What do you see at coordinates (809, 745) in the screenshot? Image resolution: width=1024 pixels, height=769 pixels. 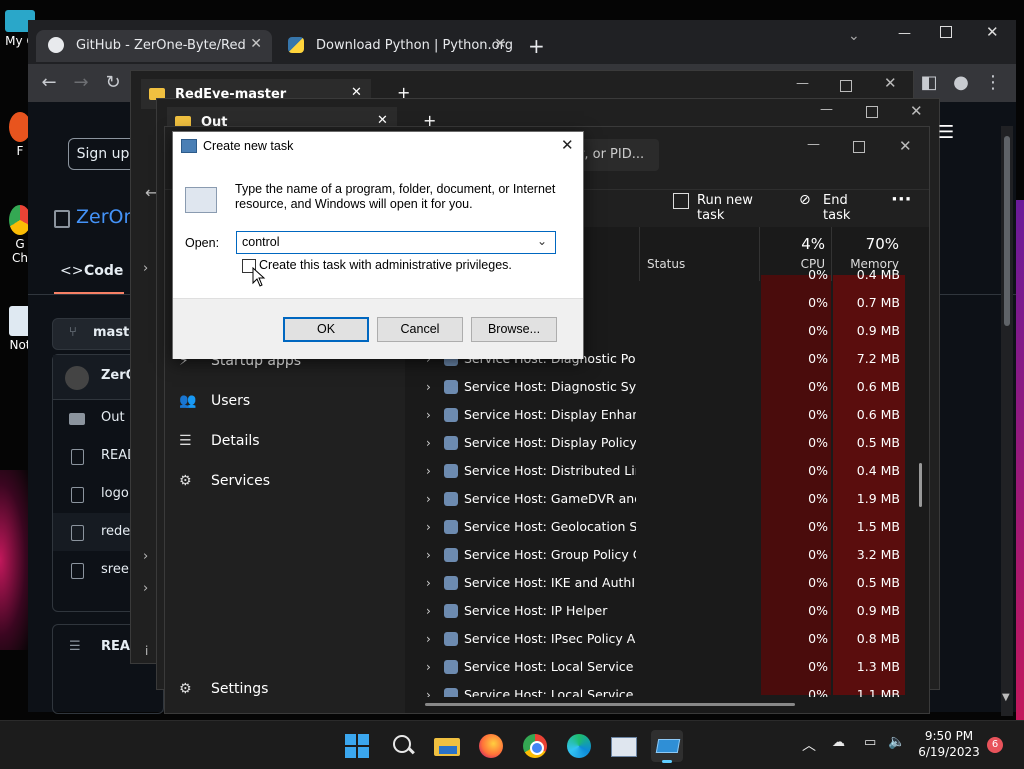 I see `show-hidden-icons-icon: ︿` at bounding box center [809, 745].